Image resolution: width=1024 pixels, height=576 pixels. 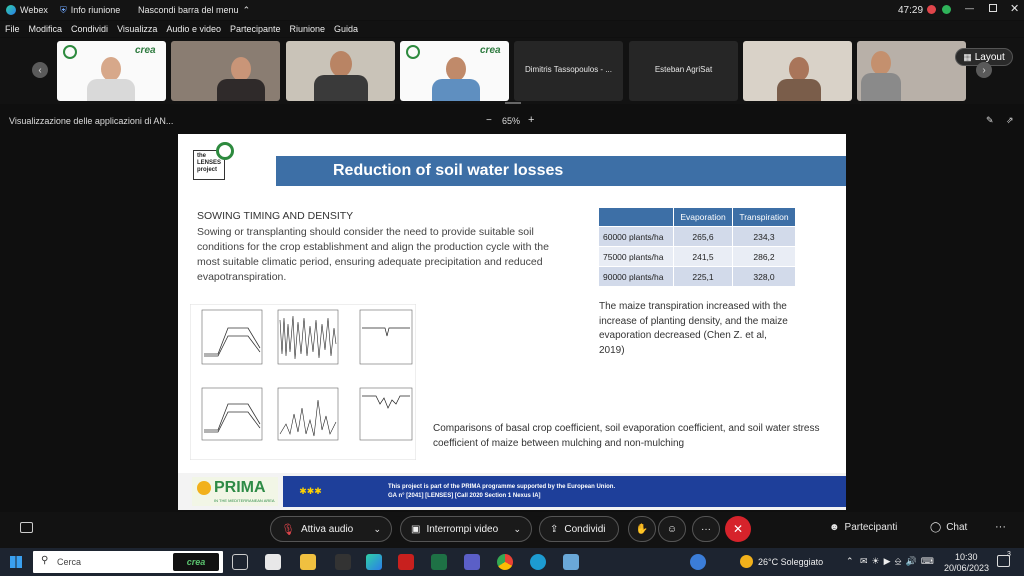 I want to click on grid-icon: ▦, so click(x=967, y=56).